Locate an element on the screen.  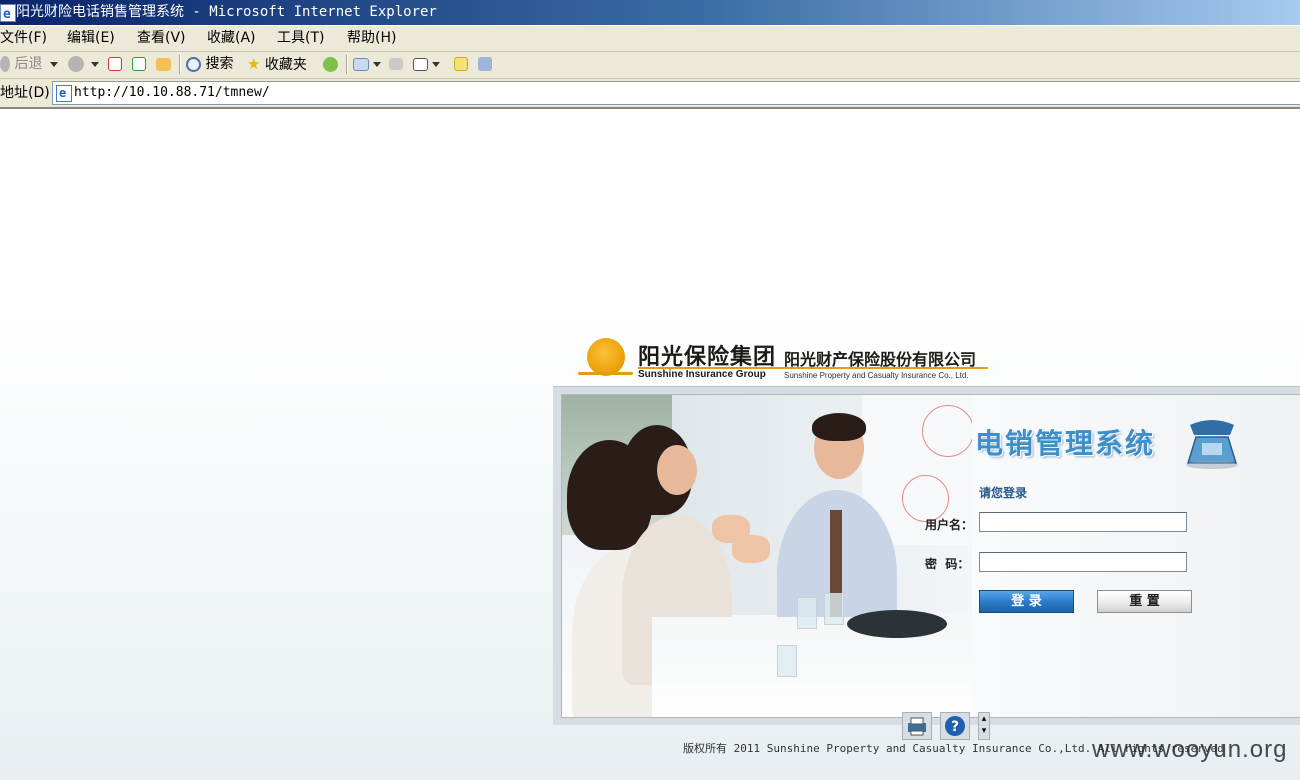
more-button: ▴ ▾ is located at coordinates (984, 726).